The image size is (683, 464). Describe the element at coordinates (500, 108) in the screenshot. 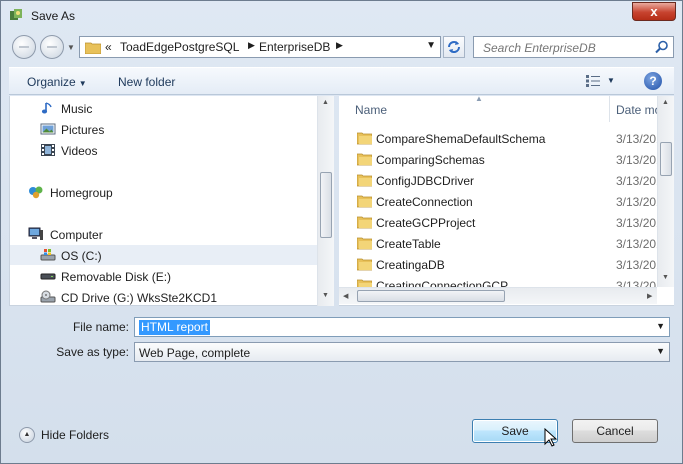

I see `column-header-row: ▲ Name Date mo` at that location.